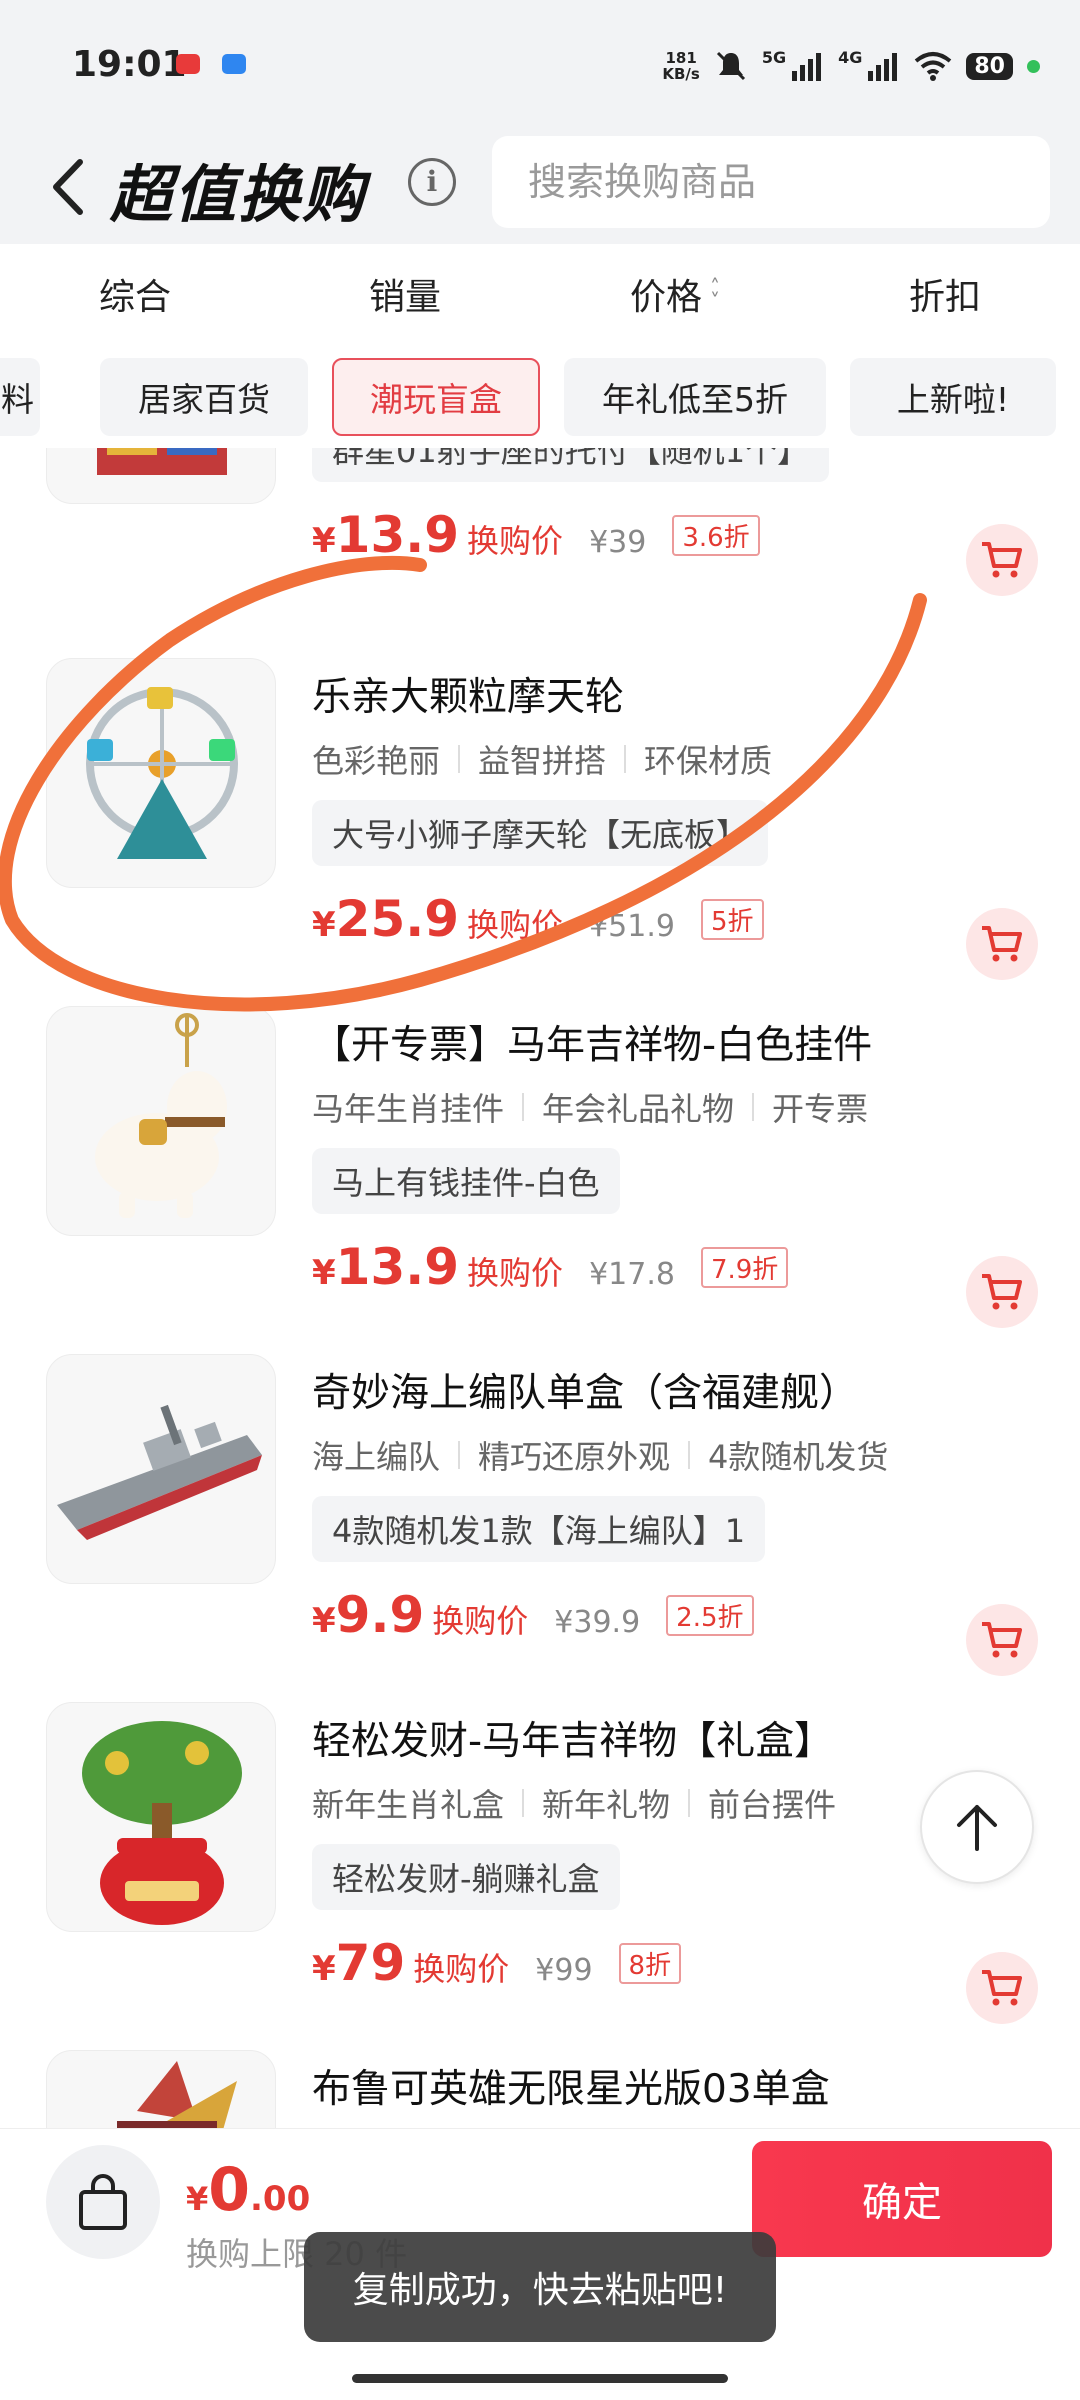  I want to click on product-name: 轻松发财-马年吉祥物【礼盒】, so click(572, 1738).